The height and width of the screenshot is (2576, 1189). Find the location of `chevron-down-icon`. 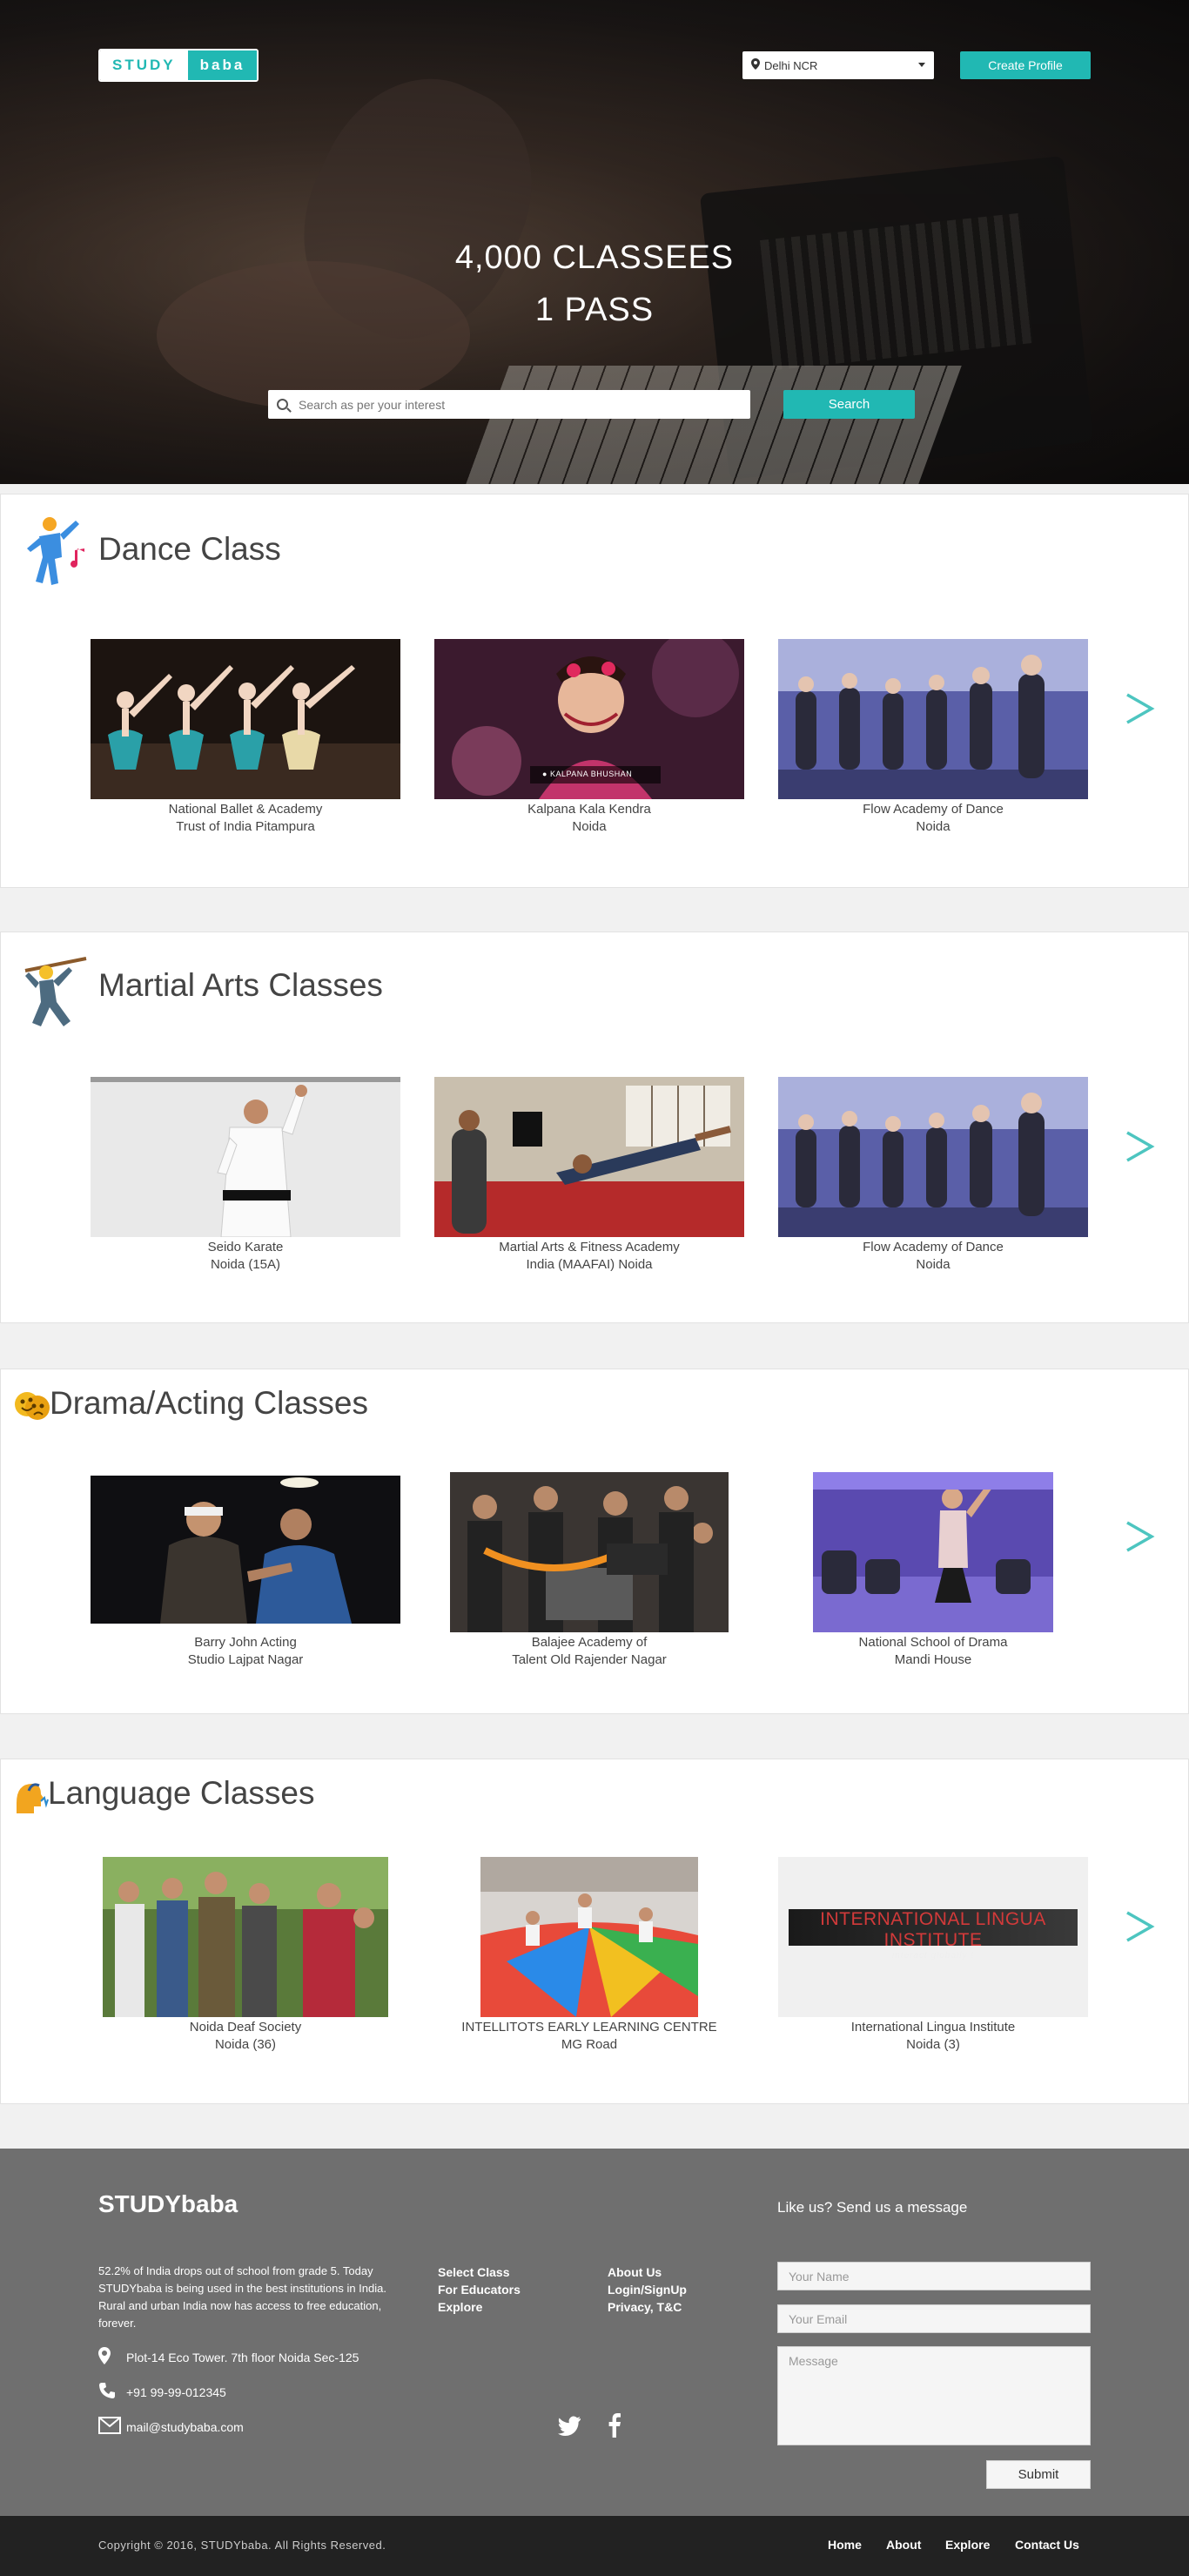

chevron-down-icon is located at coordinates (922, 65).